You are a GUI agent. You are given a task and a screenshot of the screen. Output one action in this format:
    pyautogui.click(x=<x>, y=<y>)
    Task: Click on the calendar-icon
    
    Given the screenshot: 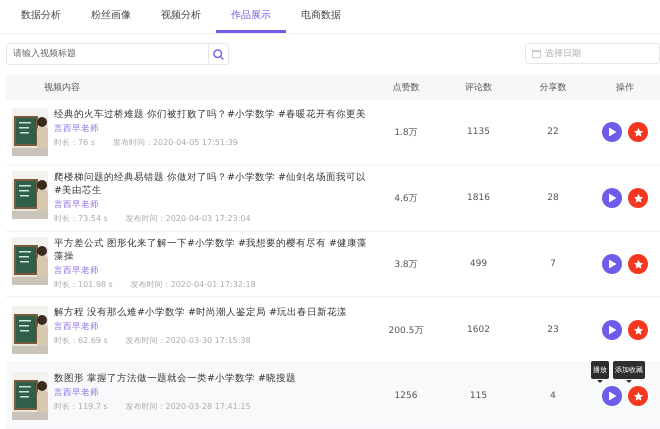 What is the action you would take?
    pyautogui.click(x=536, y=53)
    